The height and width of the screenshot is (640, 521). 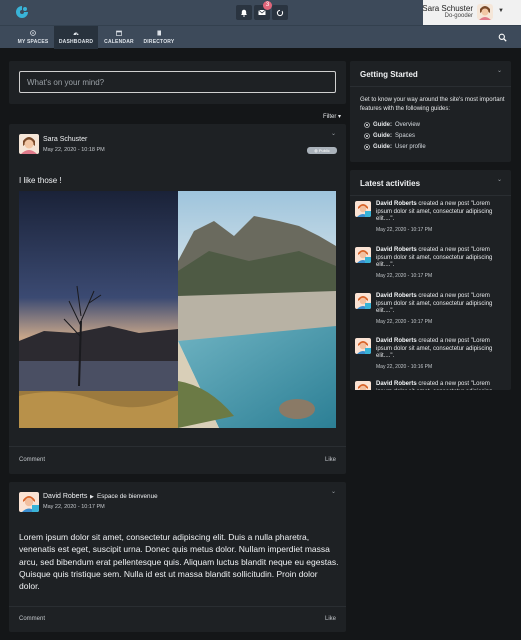 What do you see at coordinates (33, 33) in the screenshot?
I see `spaces-icon` at bounding box center [33, 33].